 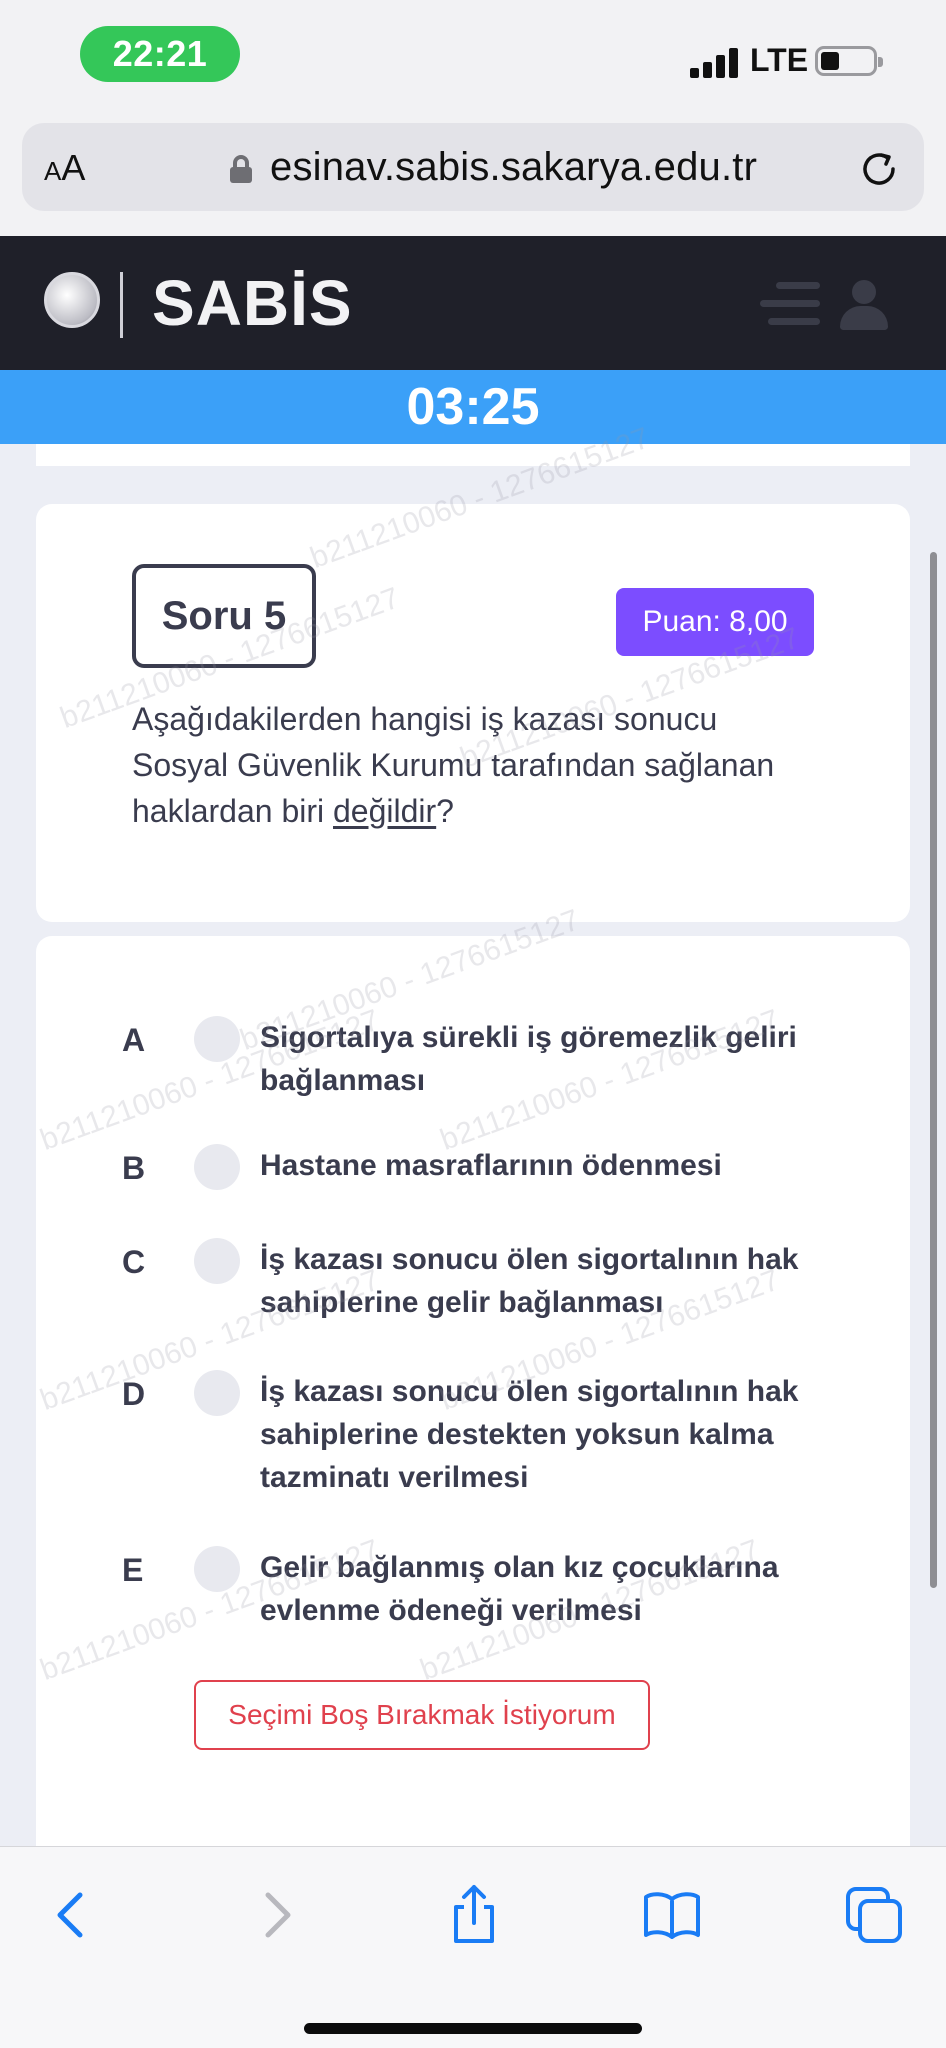 I want to click on browser-address-area: AA esinav.sabis.sakarya.edu.tr, so click(x=473, y=177).